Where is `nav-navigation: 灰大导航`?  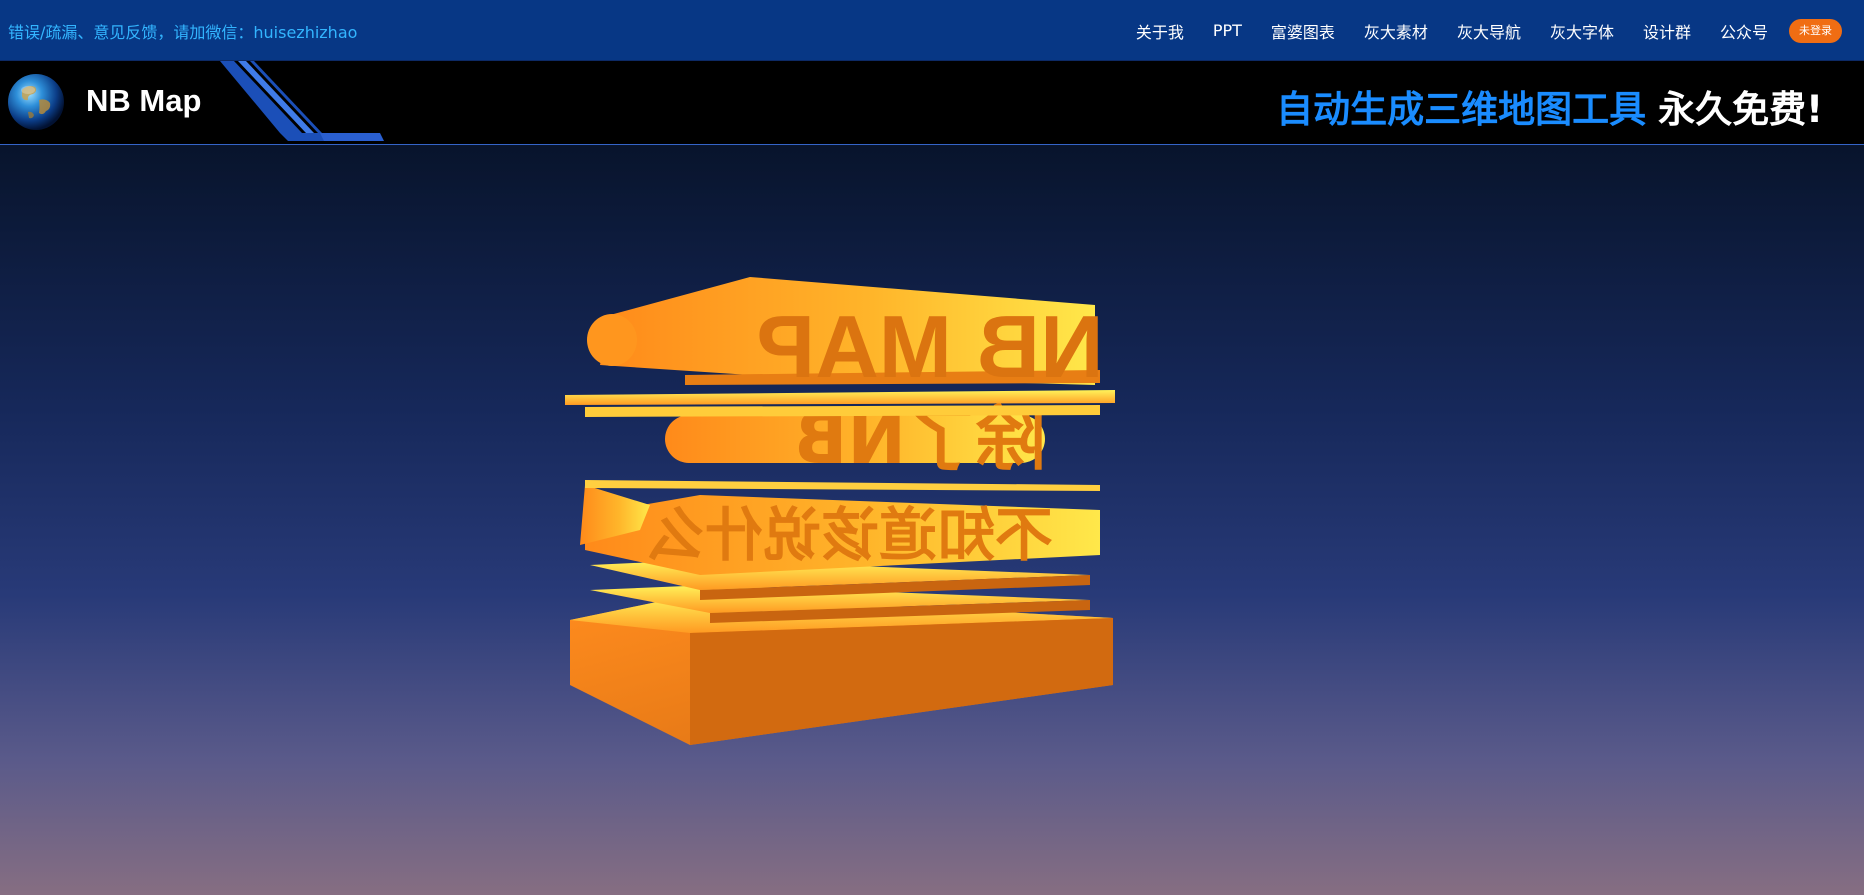 nav-navigation: 灰大导航 is located at coordinates (1489, 31).